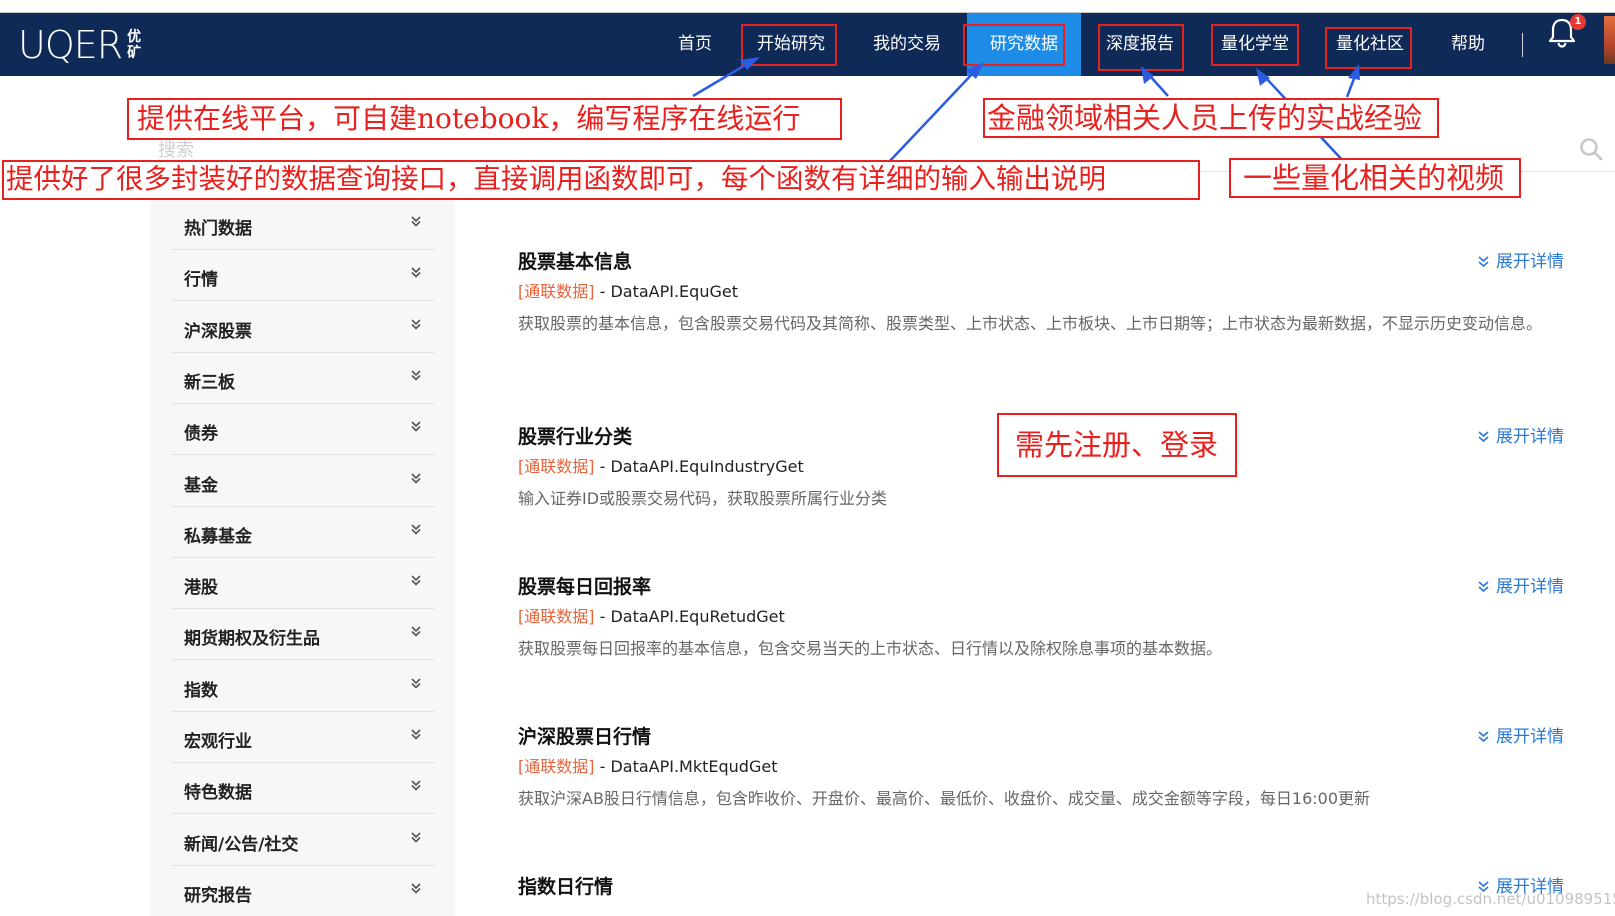  What do you see at coordinates (201, 690) in the screenshot?
I see `sidebar-item-label: 指数` at bounding box center [201, 690].